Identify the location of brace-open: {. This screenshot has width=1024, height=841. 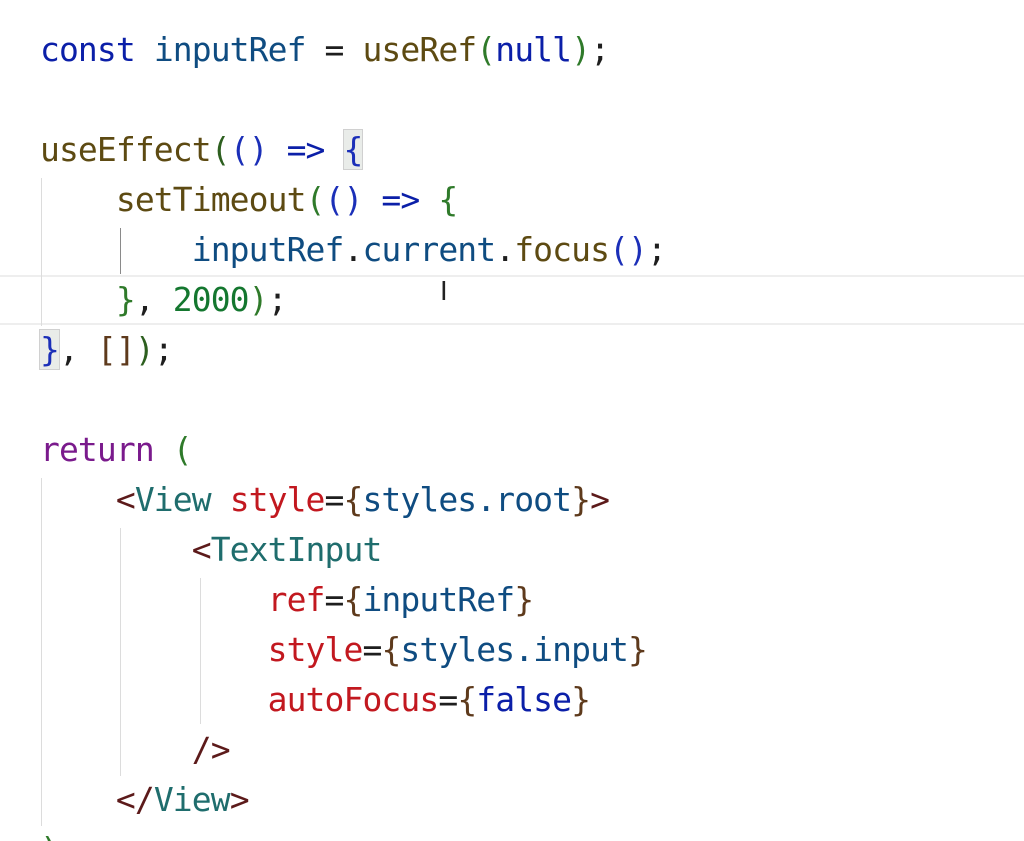
(448, 199).